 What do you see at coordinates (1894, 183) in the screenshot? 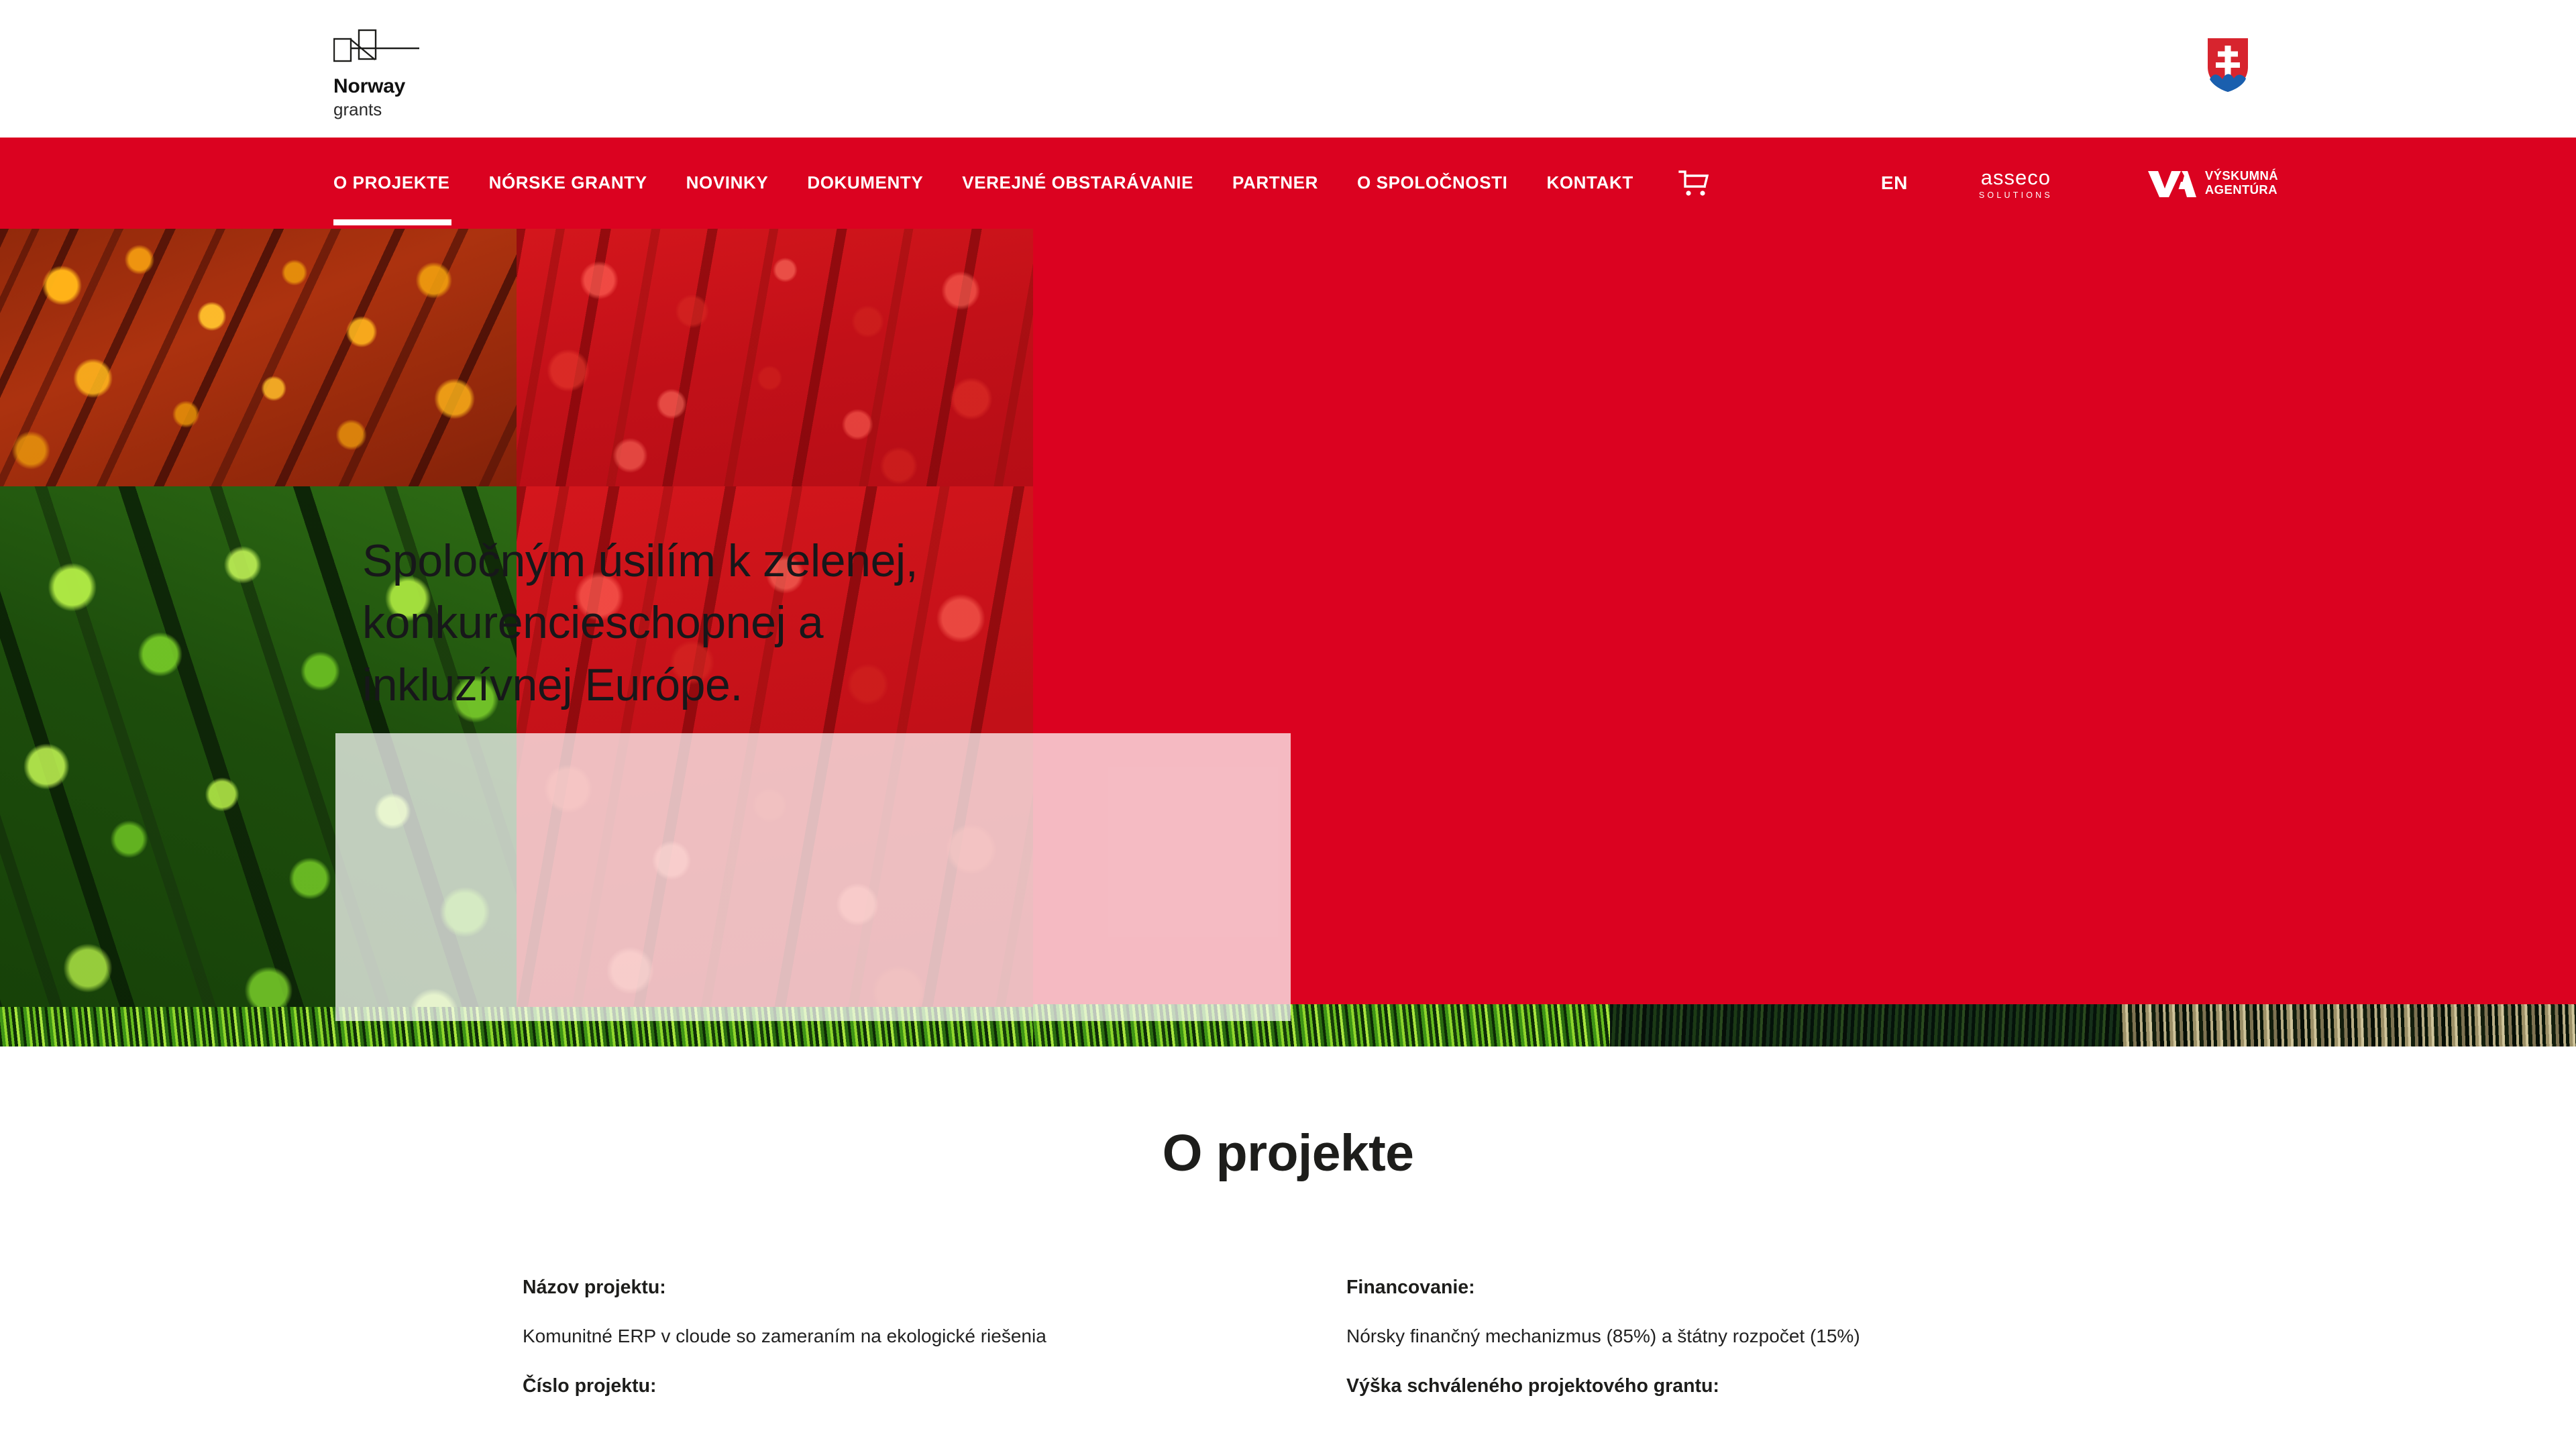
I see `language-switcher: EN` at bounding box center [1894, 183].